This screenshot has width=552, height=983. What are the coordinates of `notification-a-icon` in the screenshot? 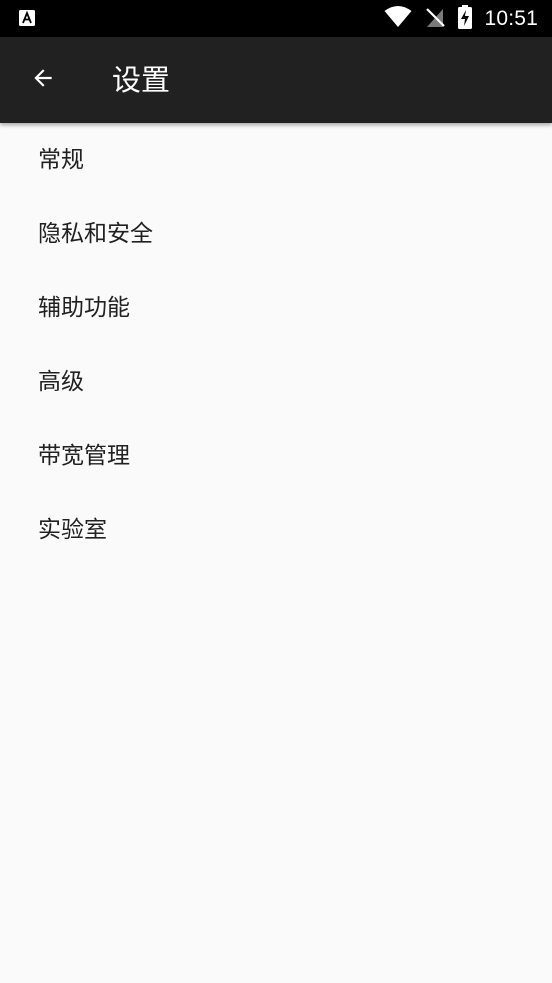 It's located at (27, 18).